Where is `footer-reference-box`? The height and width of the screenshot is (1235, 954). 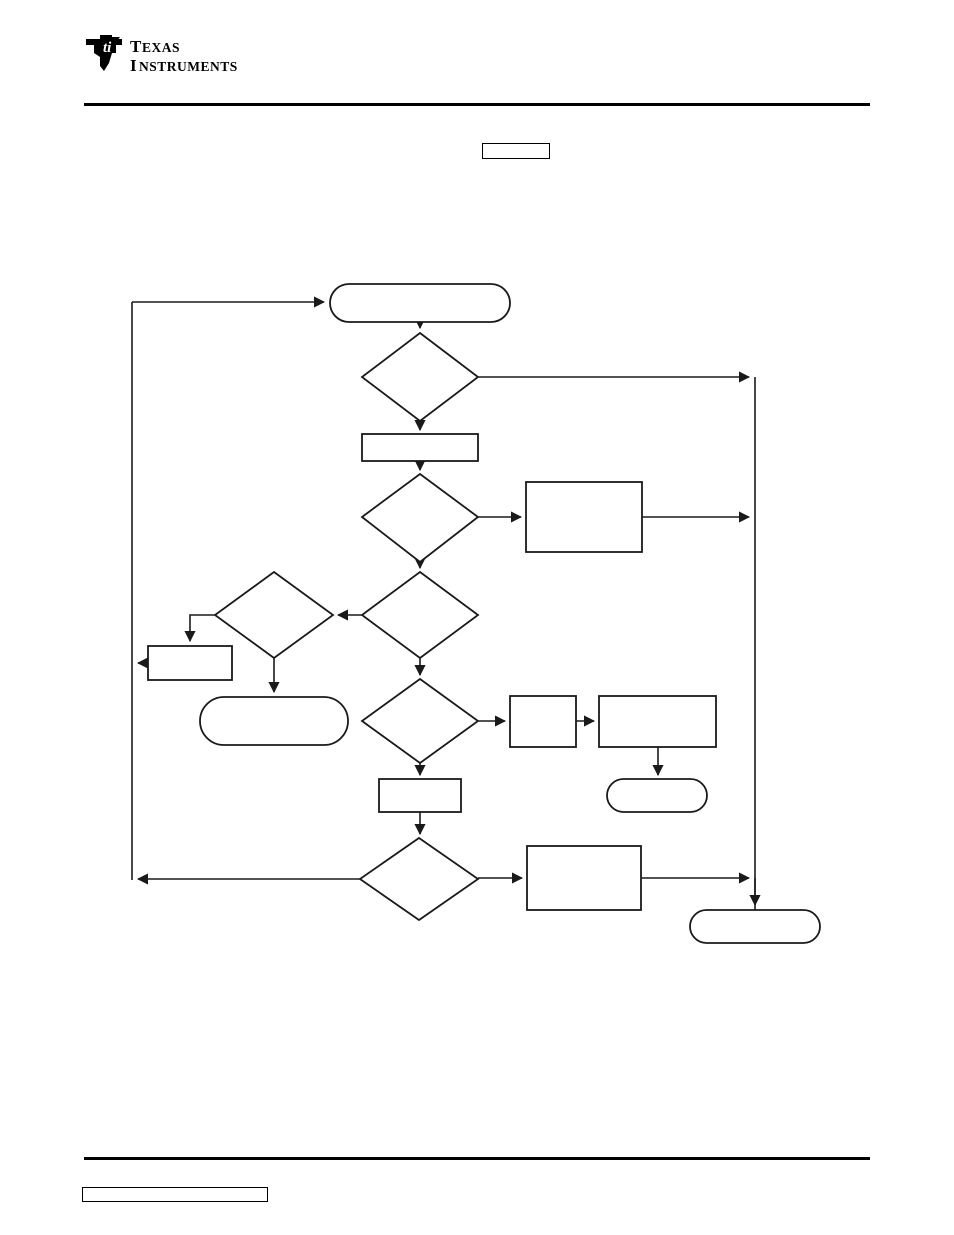
footer-reference-box is located at coordinates (175, 1194).